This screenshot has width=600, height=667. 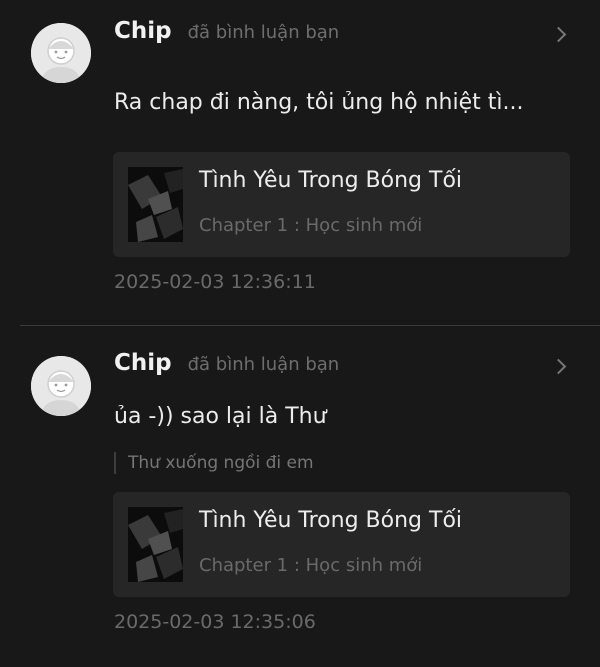 I want to click on timestamp: 2025-02-03 12:35:06, so click(x=215, y=622).